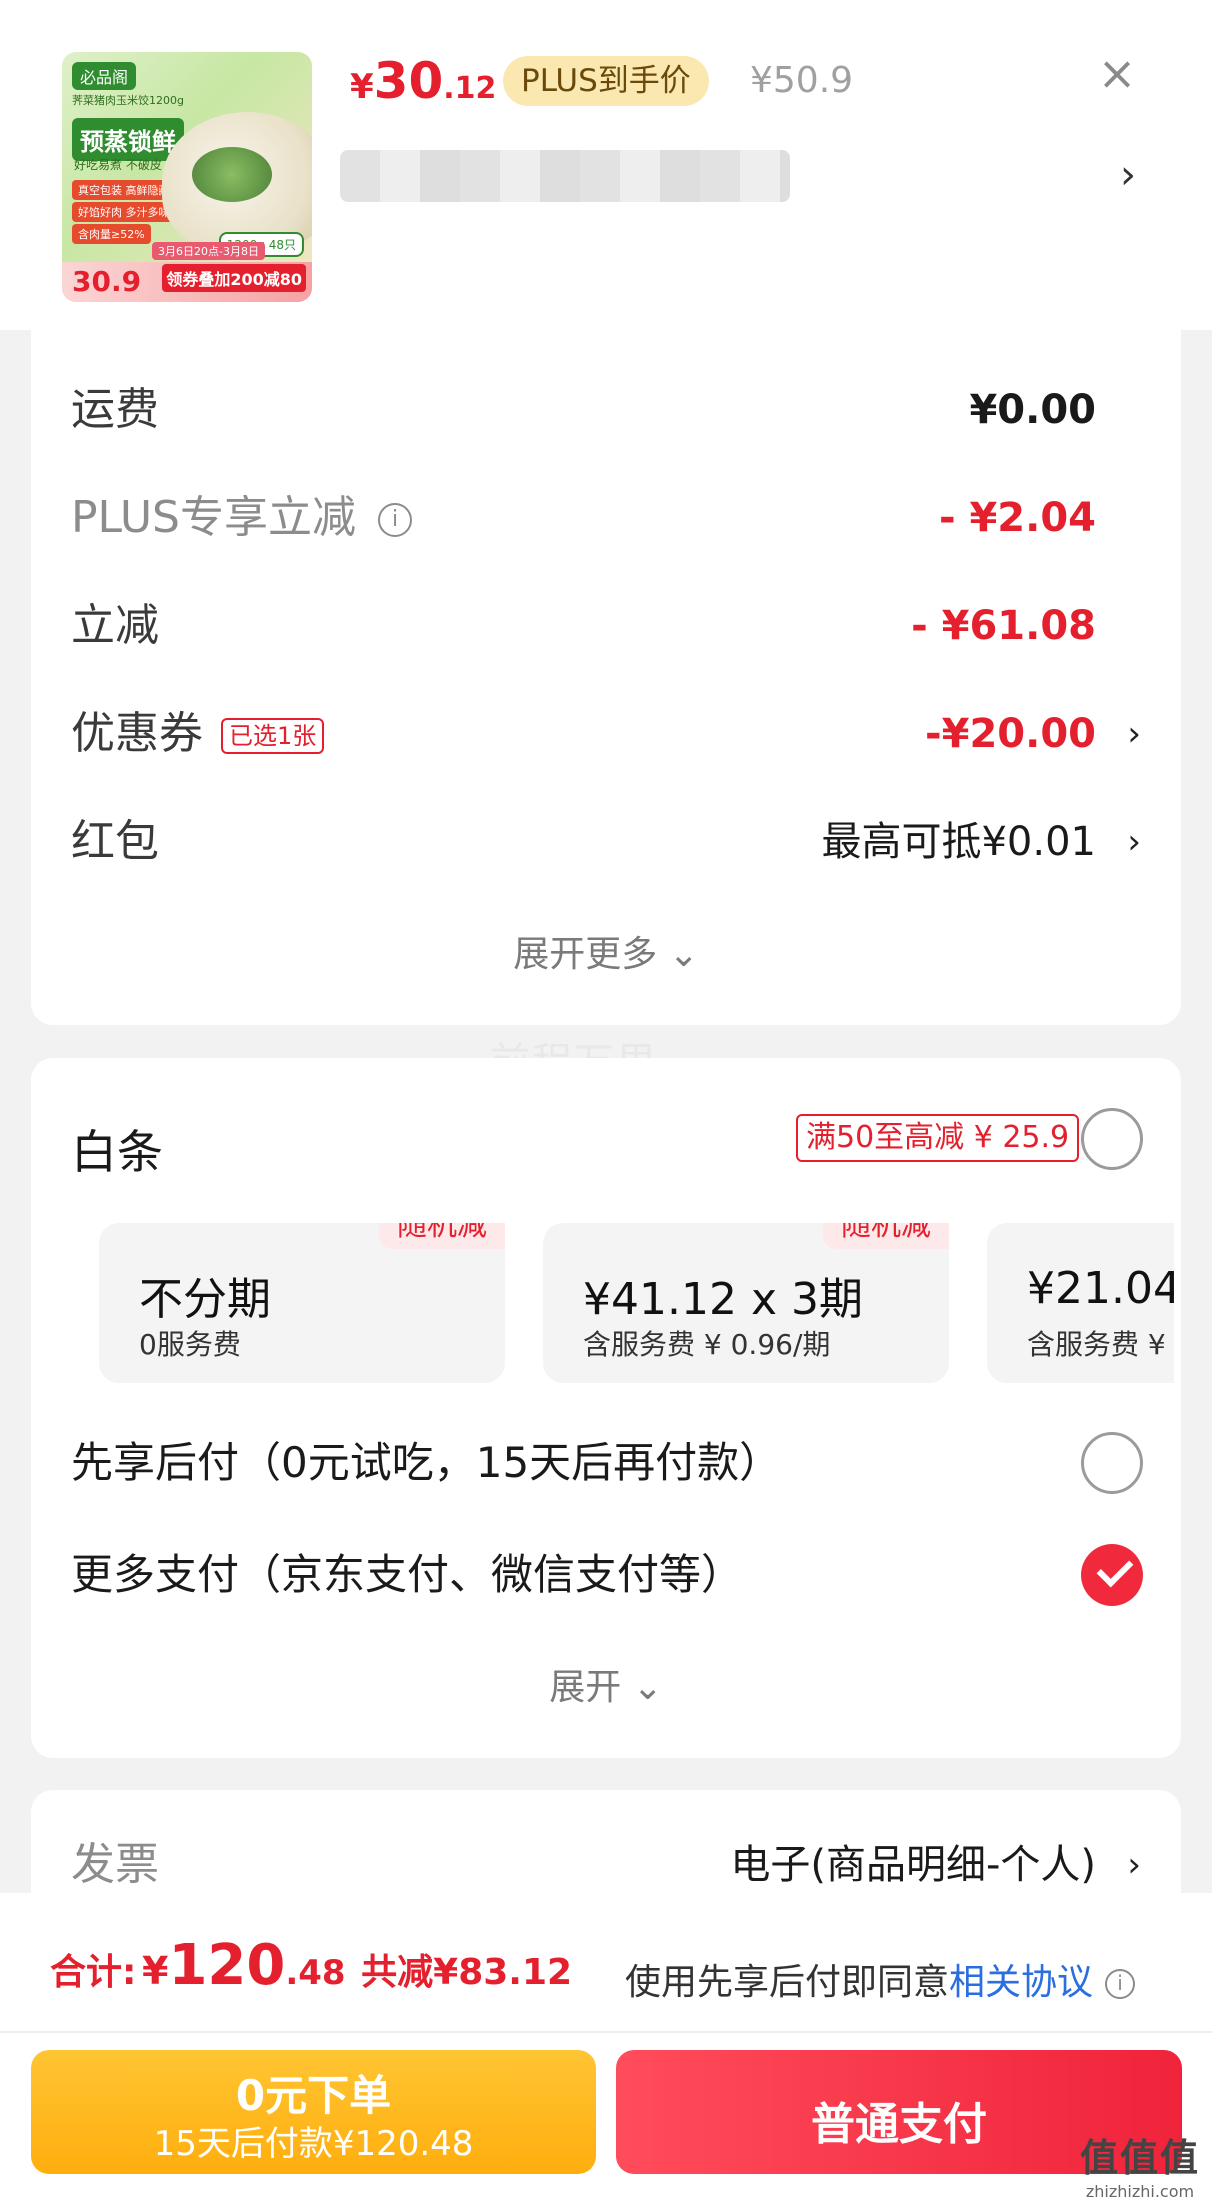 The height and width of the screenshot is (2211, 1212). I want to click on shipping-row: 运费 ¥0.00, so click(606, 410).